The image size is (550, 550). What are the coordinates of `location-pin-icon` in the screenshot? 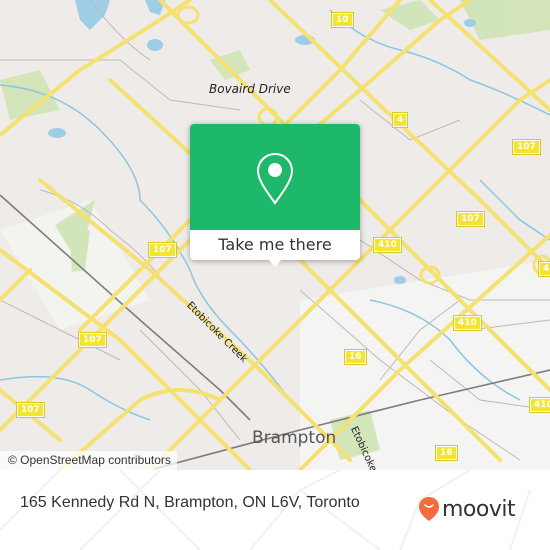 It's located at (275, 178).